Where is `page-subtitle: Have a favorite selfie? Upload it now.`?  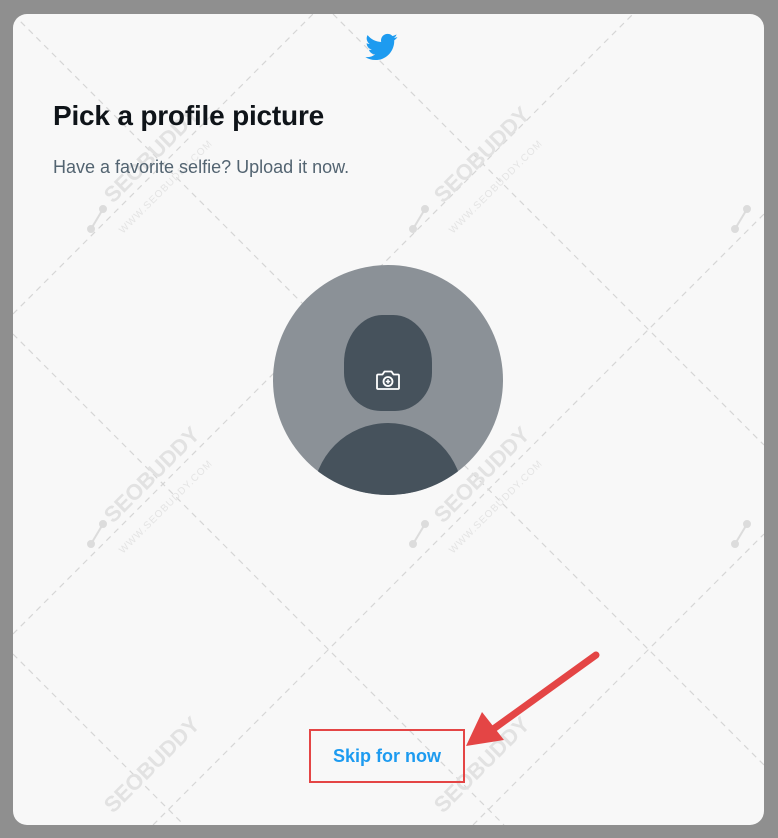
page-subtitle: Have a favorite selfie? Upload it now. is located at coordinates (201, 167).